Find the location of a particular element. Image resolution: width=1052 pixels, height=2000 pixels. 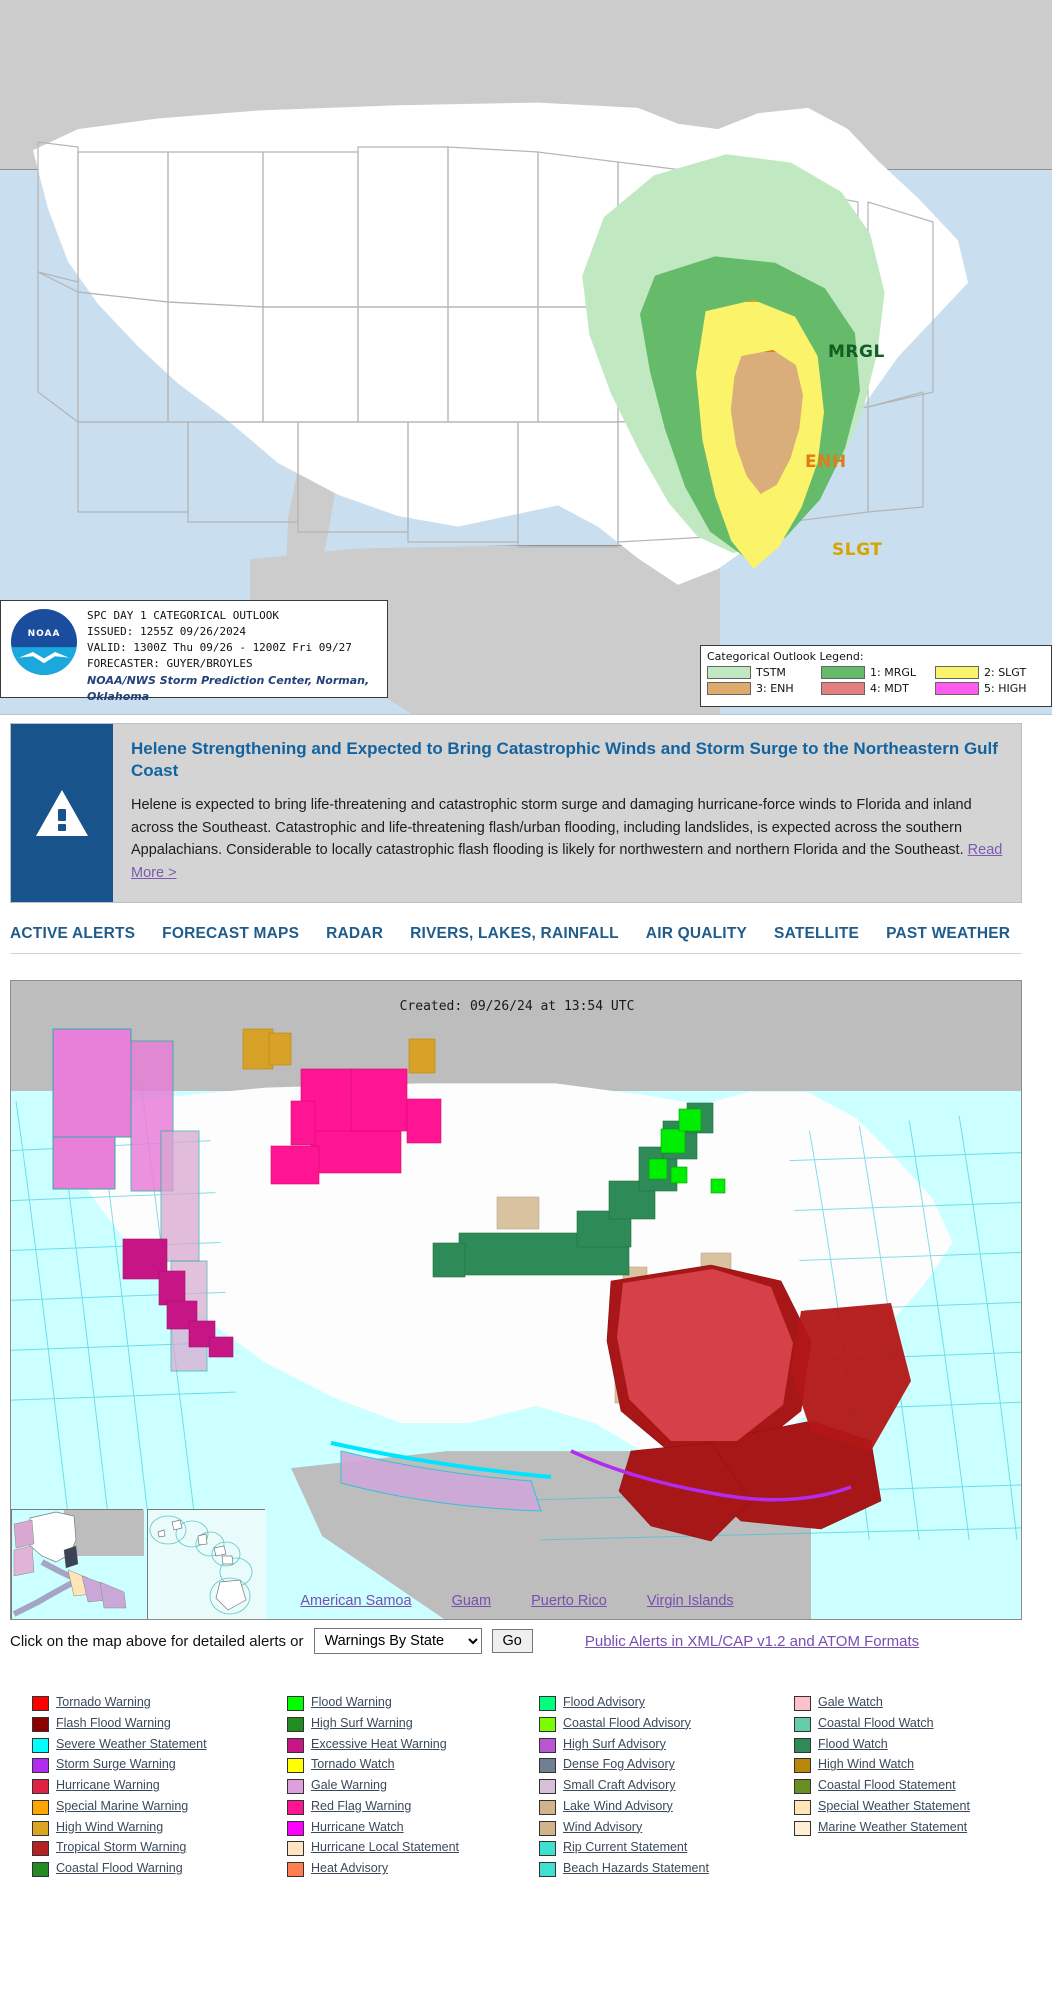

legend-item: Gale Warning is located at coordinates (413, 1786).